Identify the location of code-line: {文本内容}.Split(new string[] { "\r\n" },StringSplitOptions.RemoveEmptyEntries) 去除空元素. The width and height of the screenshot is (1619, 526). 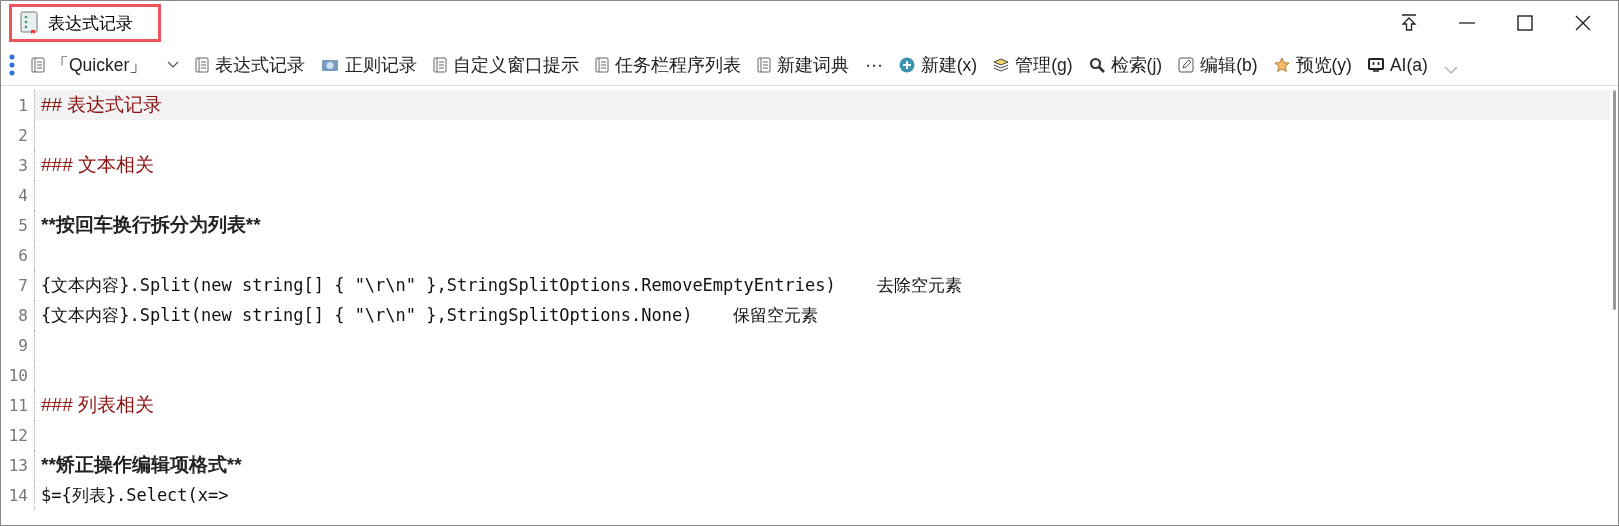
(501, 285).